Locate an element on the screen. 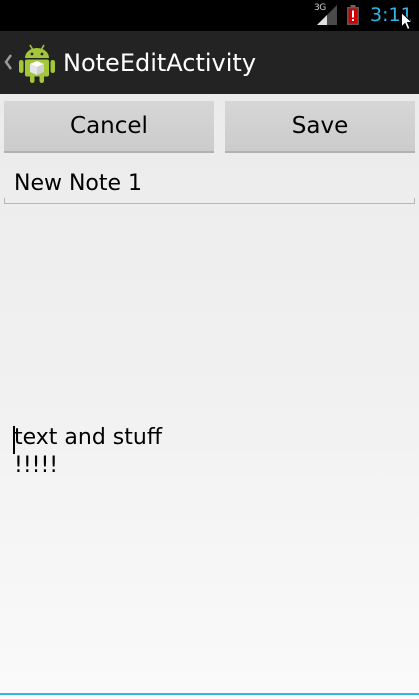  mouse-pointer-icon is located at coordinates (407, 21).